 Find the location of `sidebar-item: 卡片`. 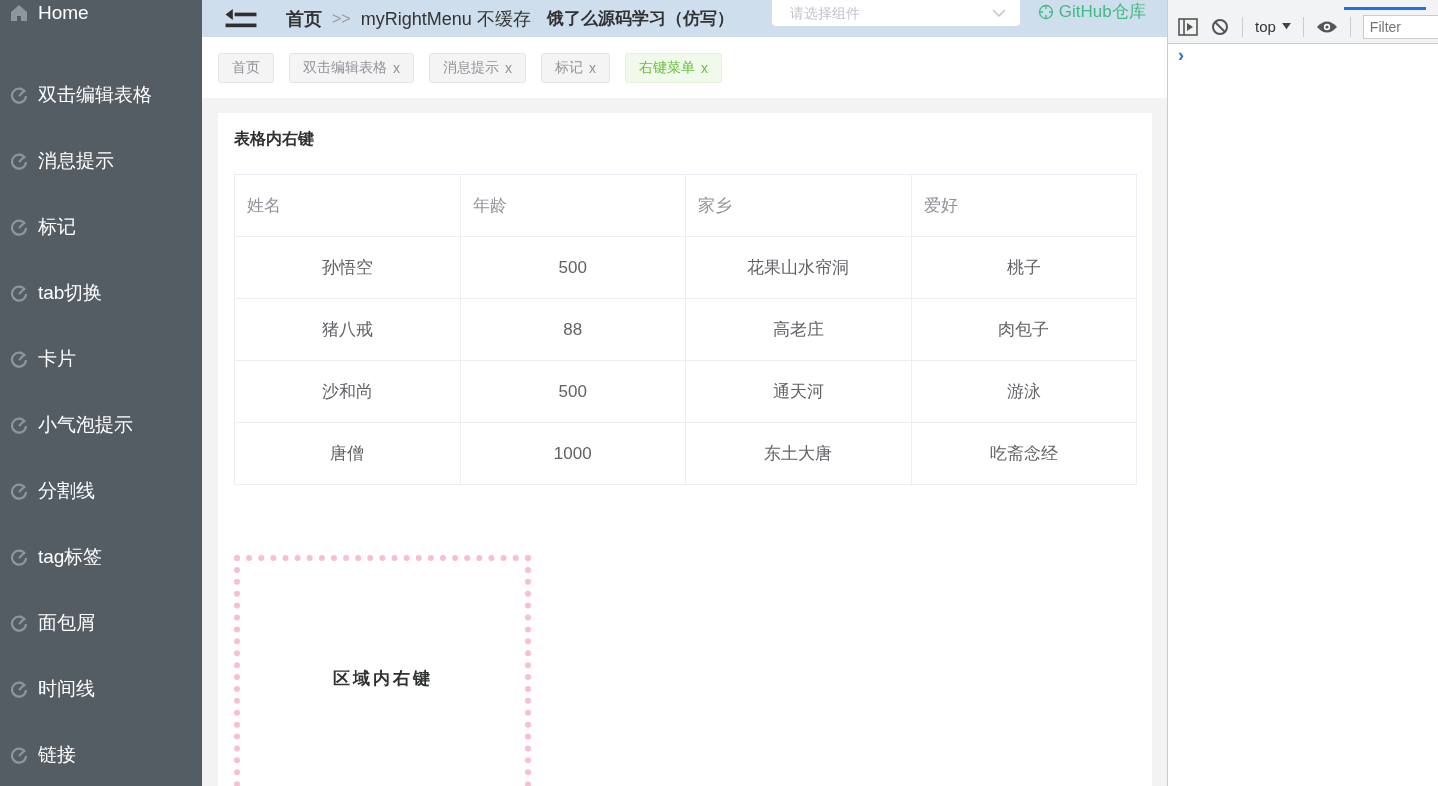

sidebar-item: 卡片 is located at coordinates (101, 359).